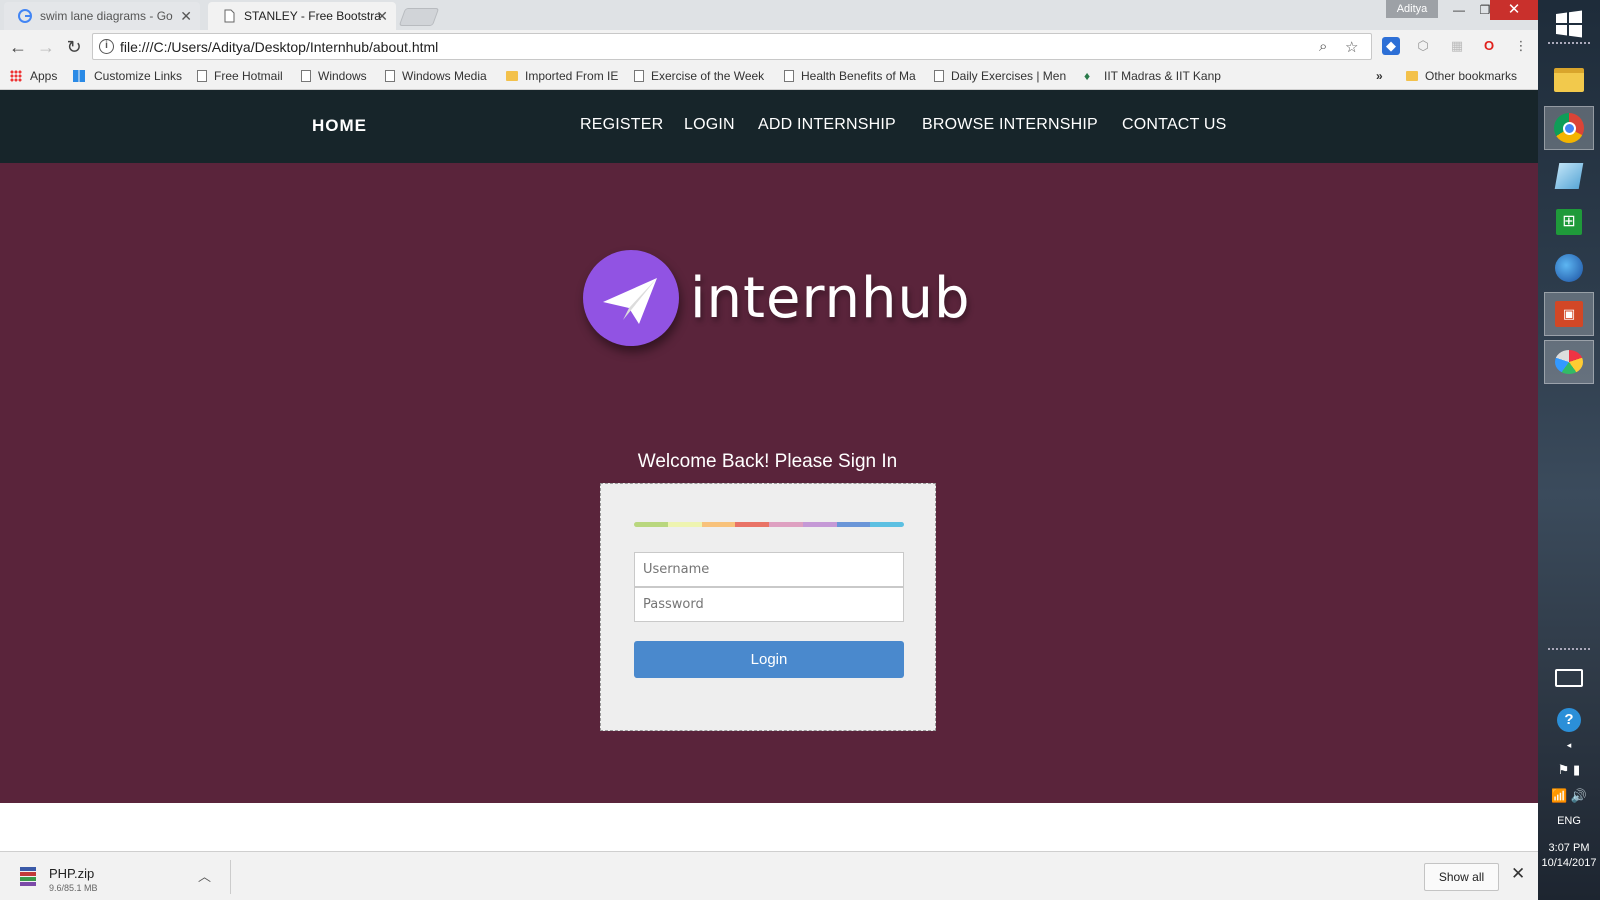 The image size is (1600, 900). I want to click on bookmark-windows-media: Windows Media, so click(436, 76).